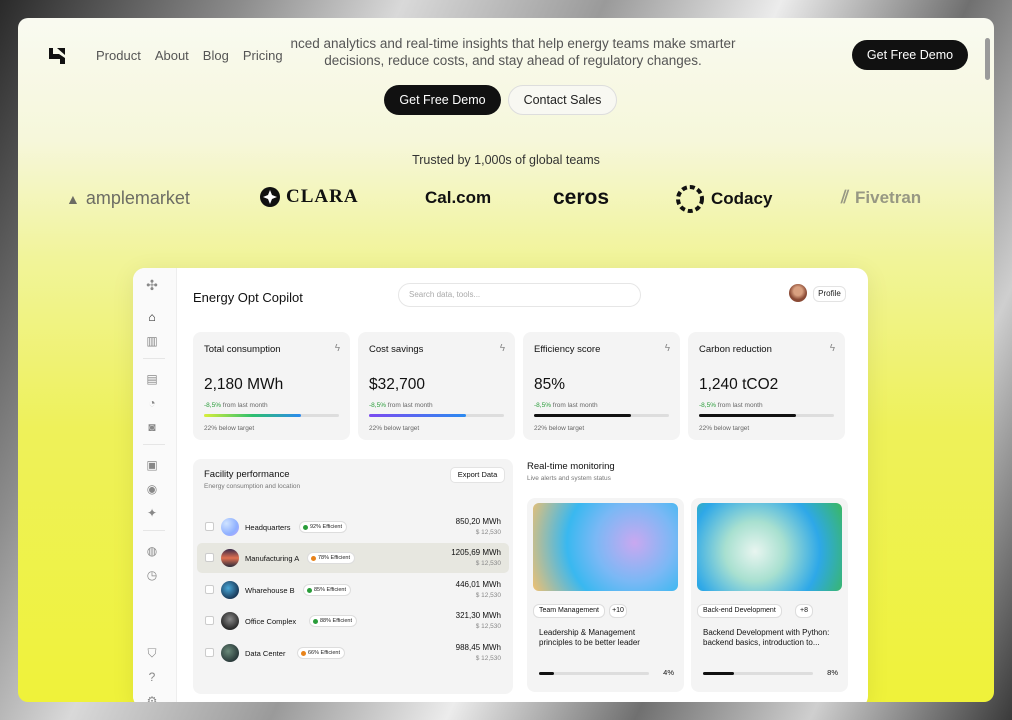  I want to click on facility-energy: 321,30 MWh, so click(478, 615).